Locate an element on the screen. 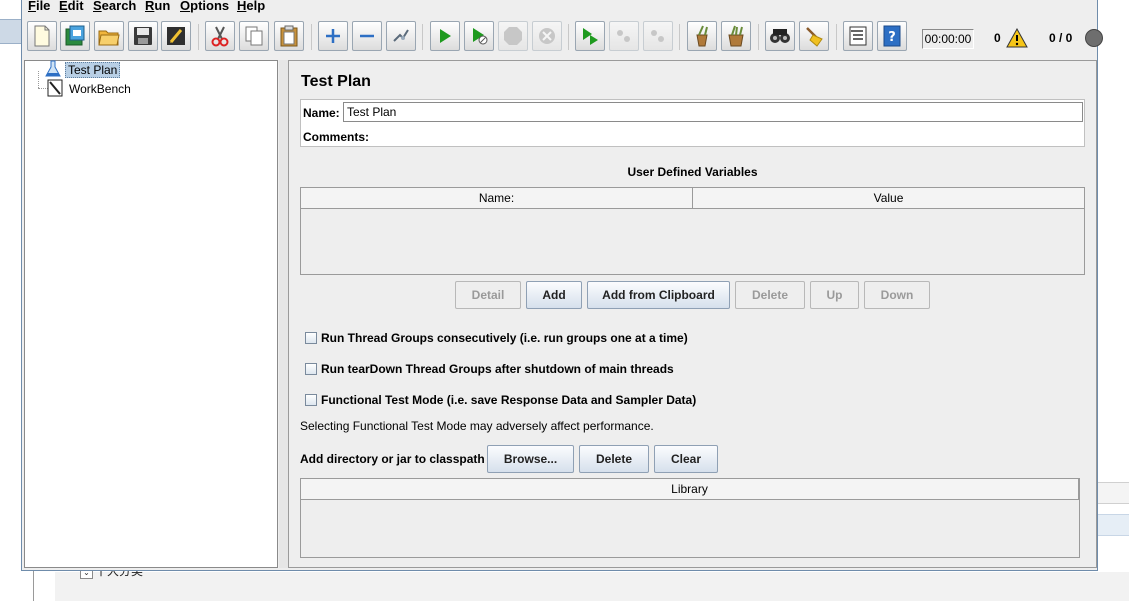 This screenshot has height=601, width=1129. menu-run: Run is located at coordinates (157, 6).